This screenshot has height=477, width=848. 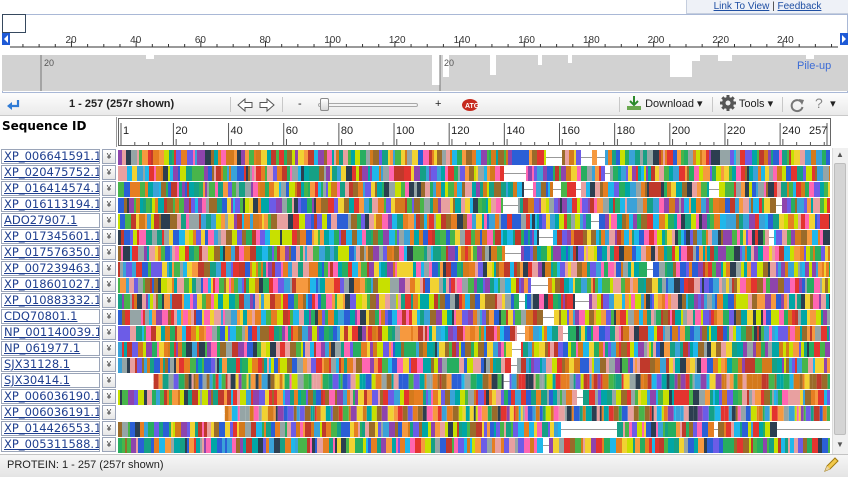 I want to click on pencil-icon, so click(x=831, y=466).